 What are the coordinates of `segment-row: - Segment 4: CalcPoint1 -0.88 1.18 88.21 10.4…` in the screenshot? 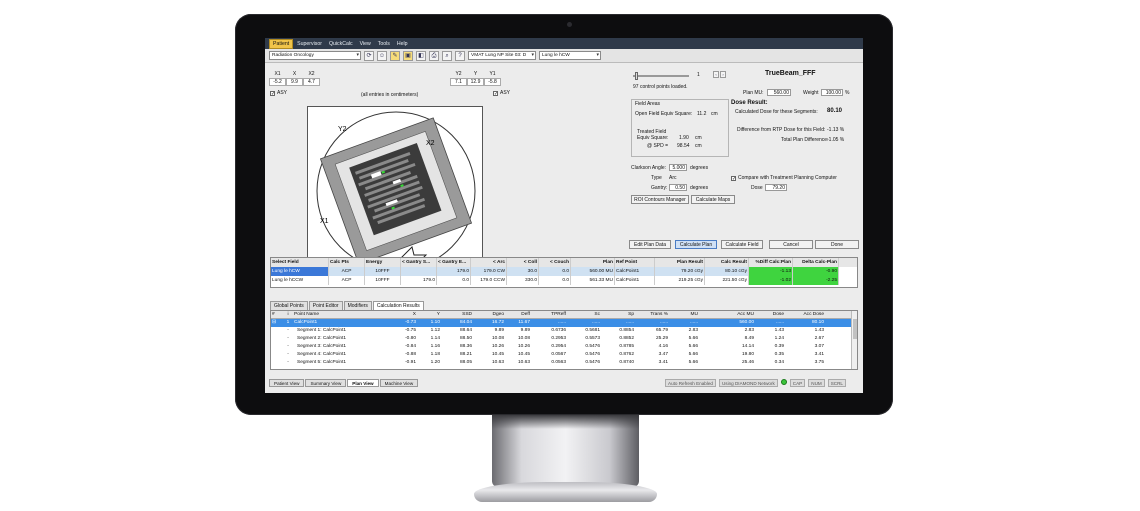 It's located at (564, 355).